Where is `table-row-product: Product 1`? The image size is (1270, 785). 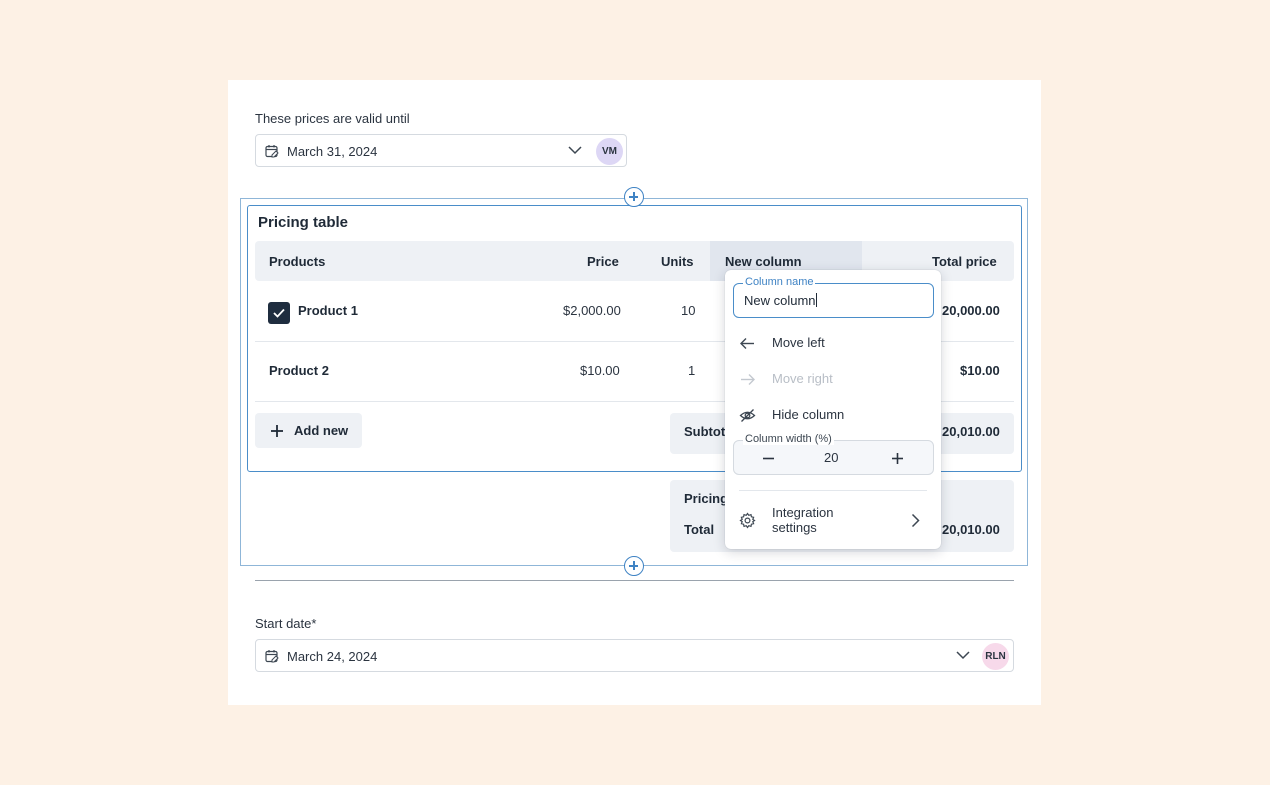
table-row-product: Product 1 is located at coordinates (328, 310).